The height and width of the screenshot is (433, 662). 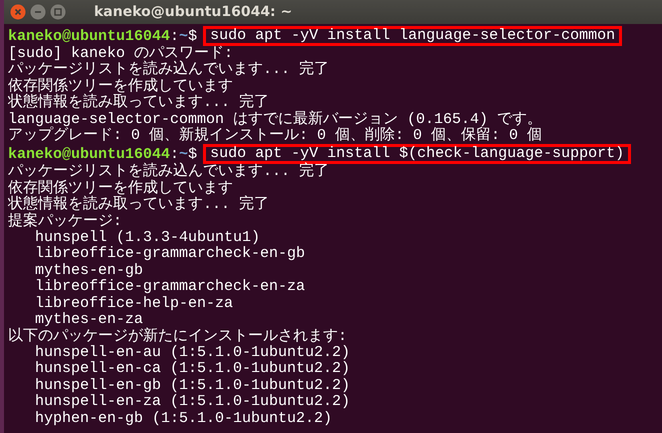 I want to click on package-line: hunspell-en-gb (1:5.1.0-1ubuntu2.2), so click(x=193, y=386).